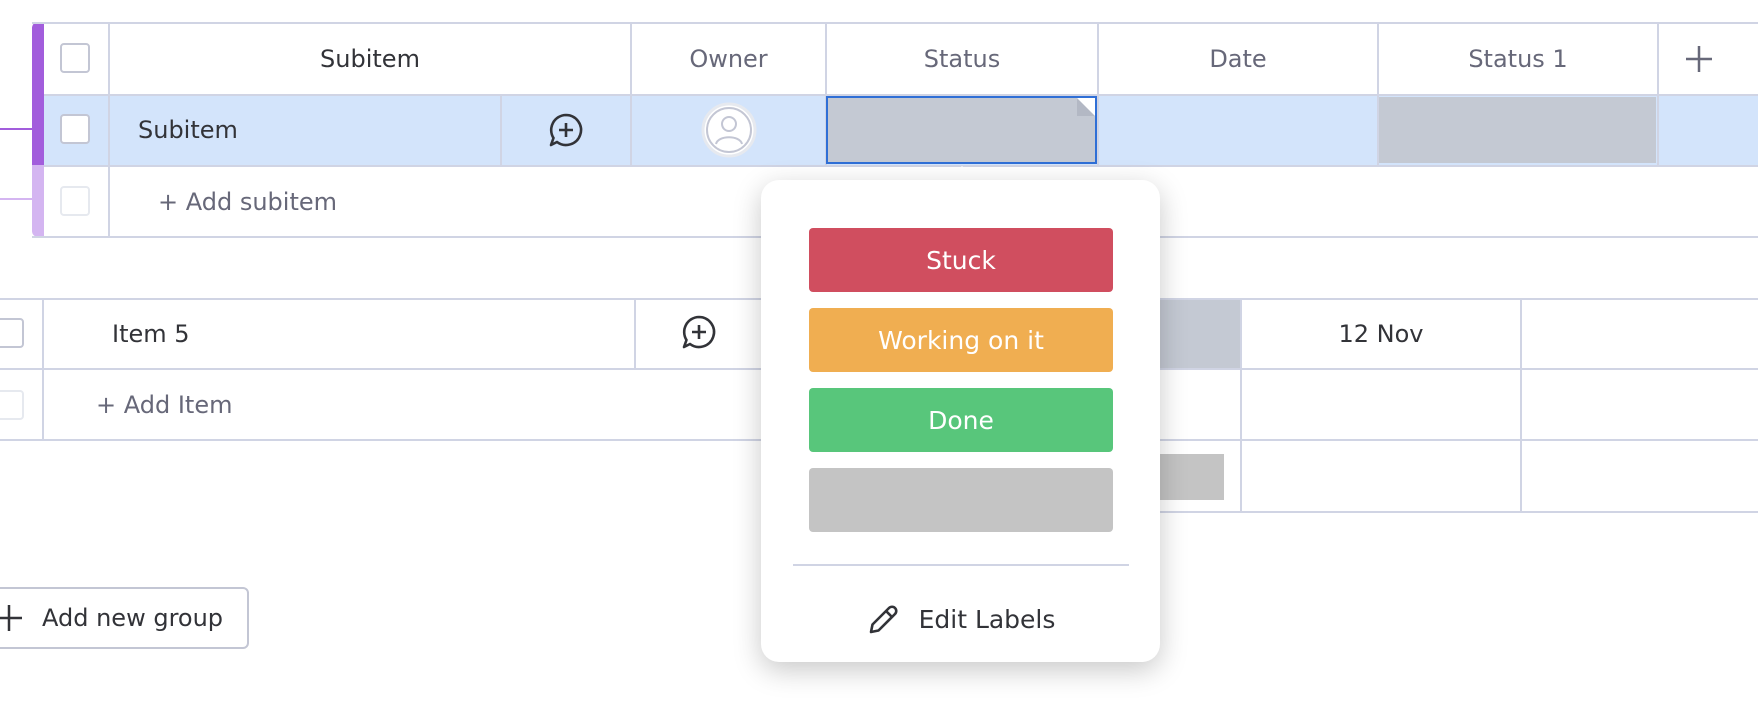  I want to click on add-item-button: + Add Item, so click(296, 404).